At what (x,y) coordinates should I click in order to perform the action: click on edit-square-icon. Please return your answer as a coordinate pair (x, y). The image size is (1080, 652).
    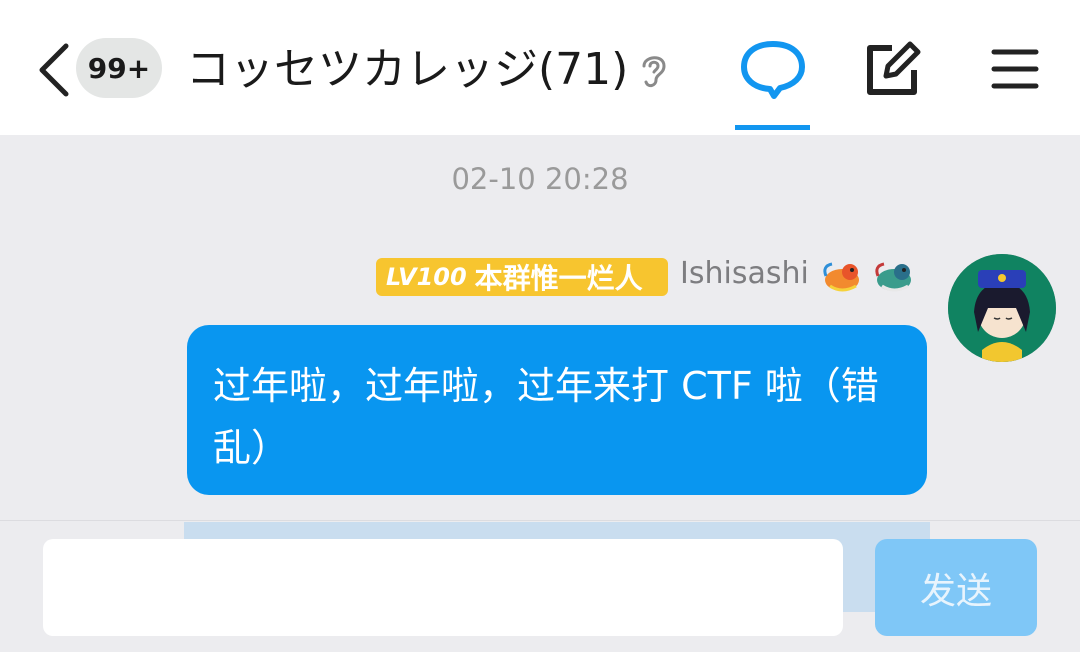
    Looking at the image, I should click on (893, 69).